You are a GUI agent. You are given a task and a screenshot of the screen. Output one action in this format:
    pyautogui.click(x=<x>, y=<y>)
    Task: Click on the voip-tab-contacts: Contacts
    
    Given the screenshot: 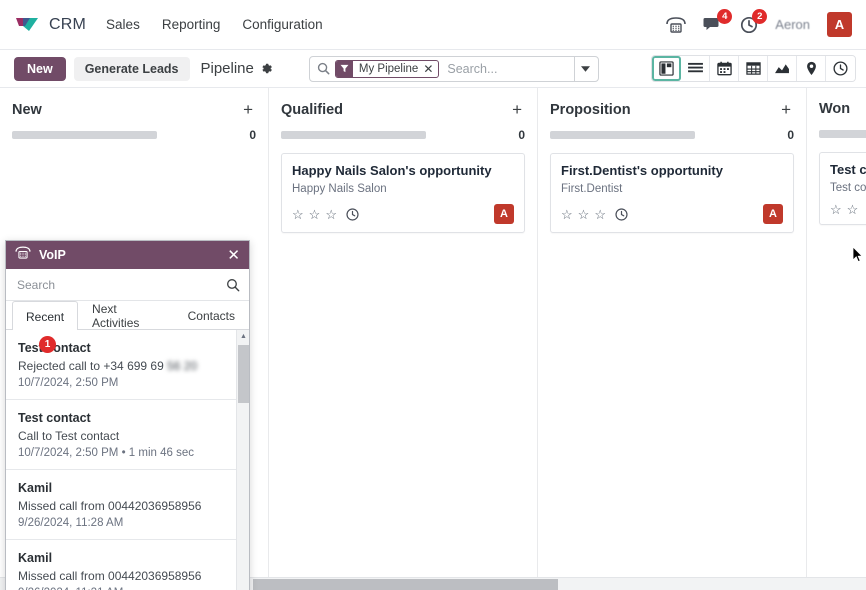 What is the action you would take?
    pyautogui.click(x=211, y=315)
    